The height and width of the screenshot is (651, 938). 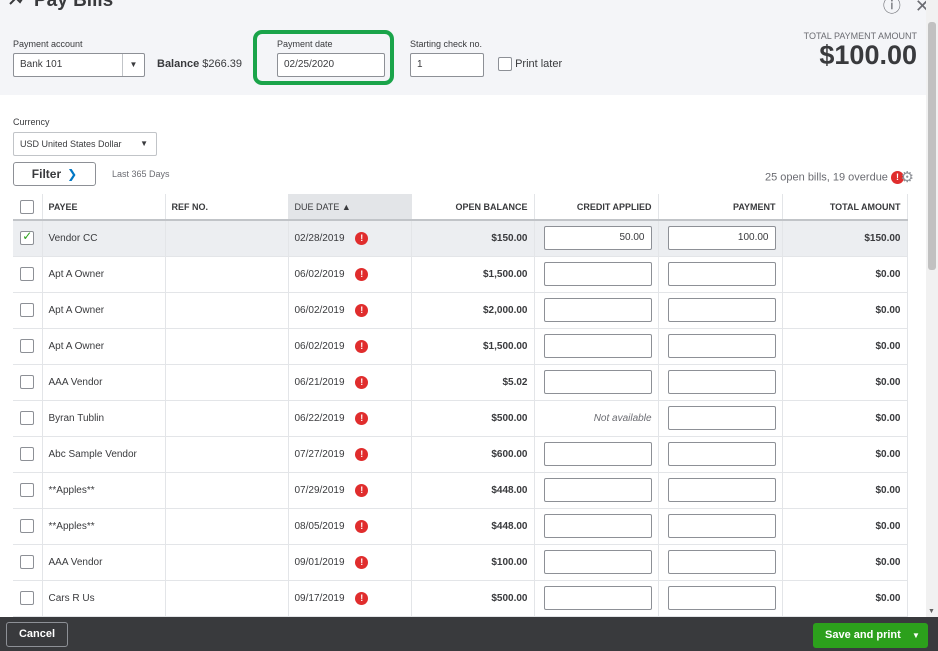 What do you see at coordinates (473, 526) in the screenshot?
I see `open-balance-cell: $448.00` at bounding box center [473, 526].